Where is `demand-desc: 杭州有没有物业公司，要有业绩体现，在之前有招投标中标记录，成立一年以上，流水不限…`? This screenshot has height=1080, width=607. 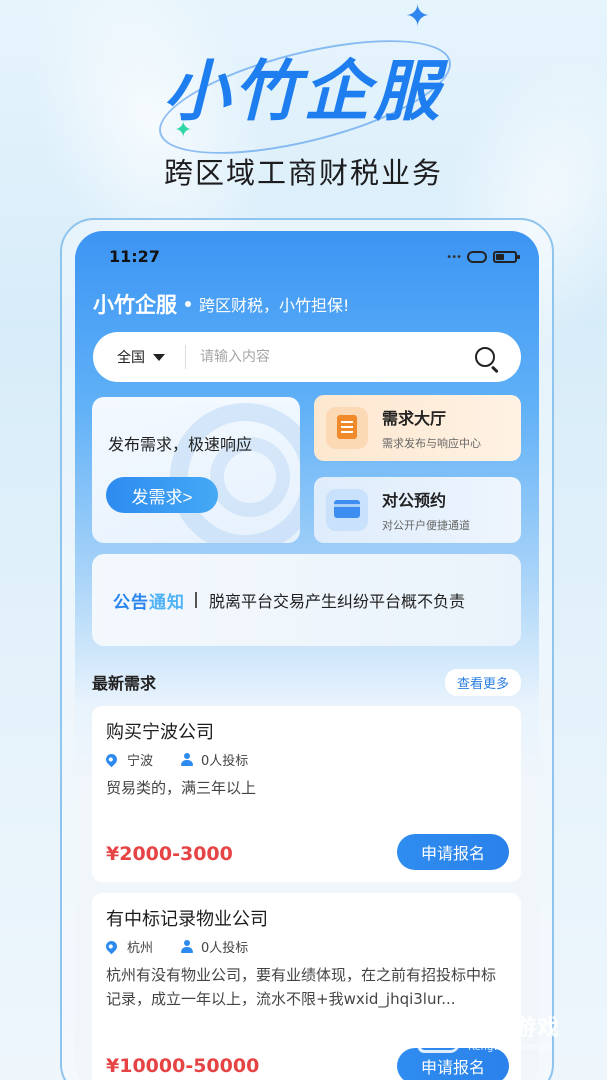
demand-desc: 杭州有没有物业公司，要有业绩体现，在之前有招投标中标记录，成立一年以上，流水不限… is located at coordinates (301, 987).